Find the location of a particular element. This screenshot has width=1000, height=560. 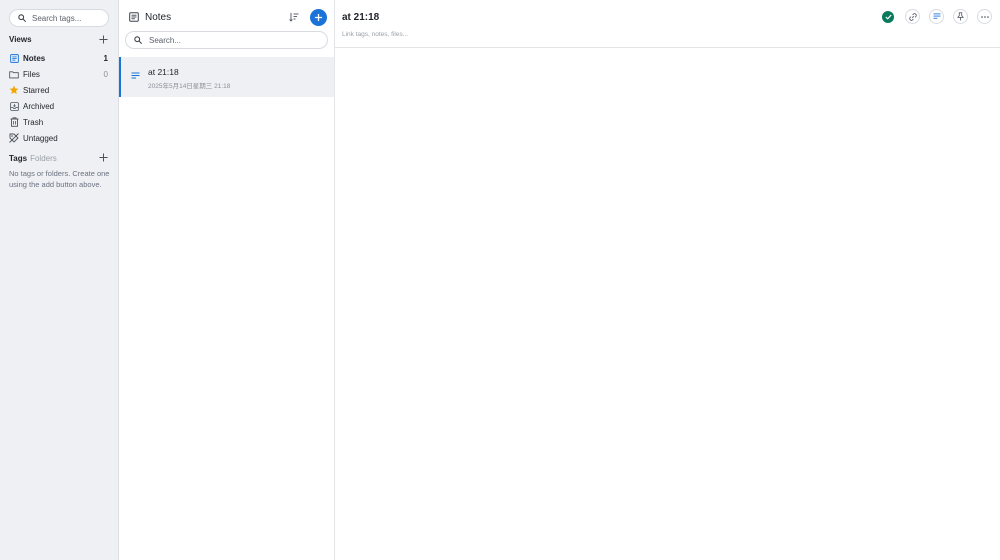

archive-icon is located at coordinates (14, 106).